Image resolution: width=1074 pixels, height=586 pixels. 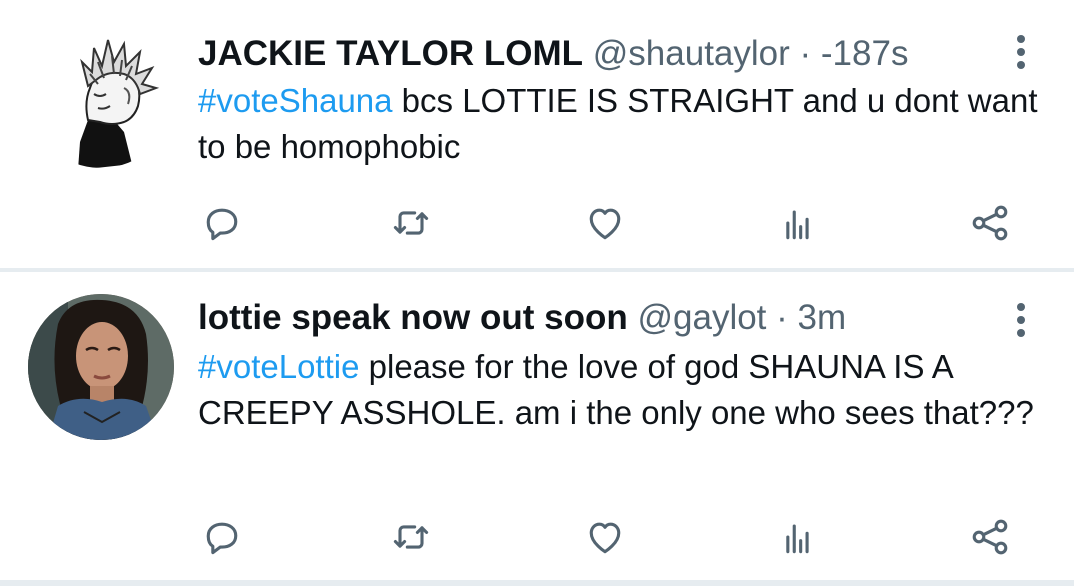 What do you see at coordinates (537, 583) in the screenshot?
I see `tweet-divider` at bounding box center [537, 583].